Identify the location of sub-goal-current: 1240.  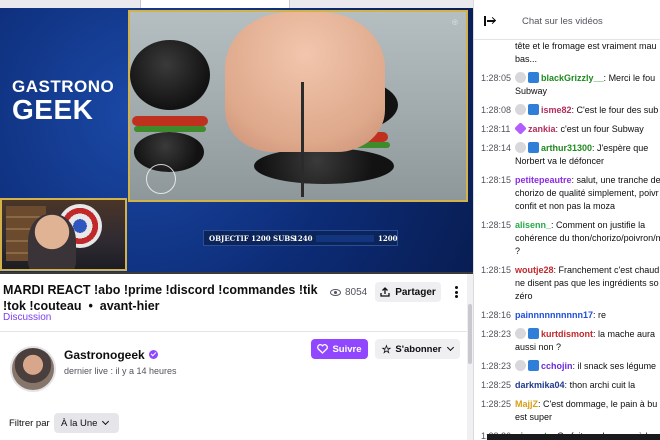
(303, 238).